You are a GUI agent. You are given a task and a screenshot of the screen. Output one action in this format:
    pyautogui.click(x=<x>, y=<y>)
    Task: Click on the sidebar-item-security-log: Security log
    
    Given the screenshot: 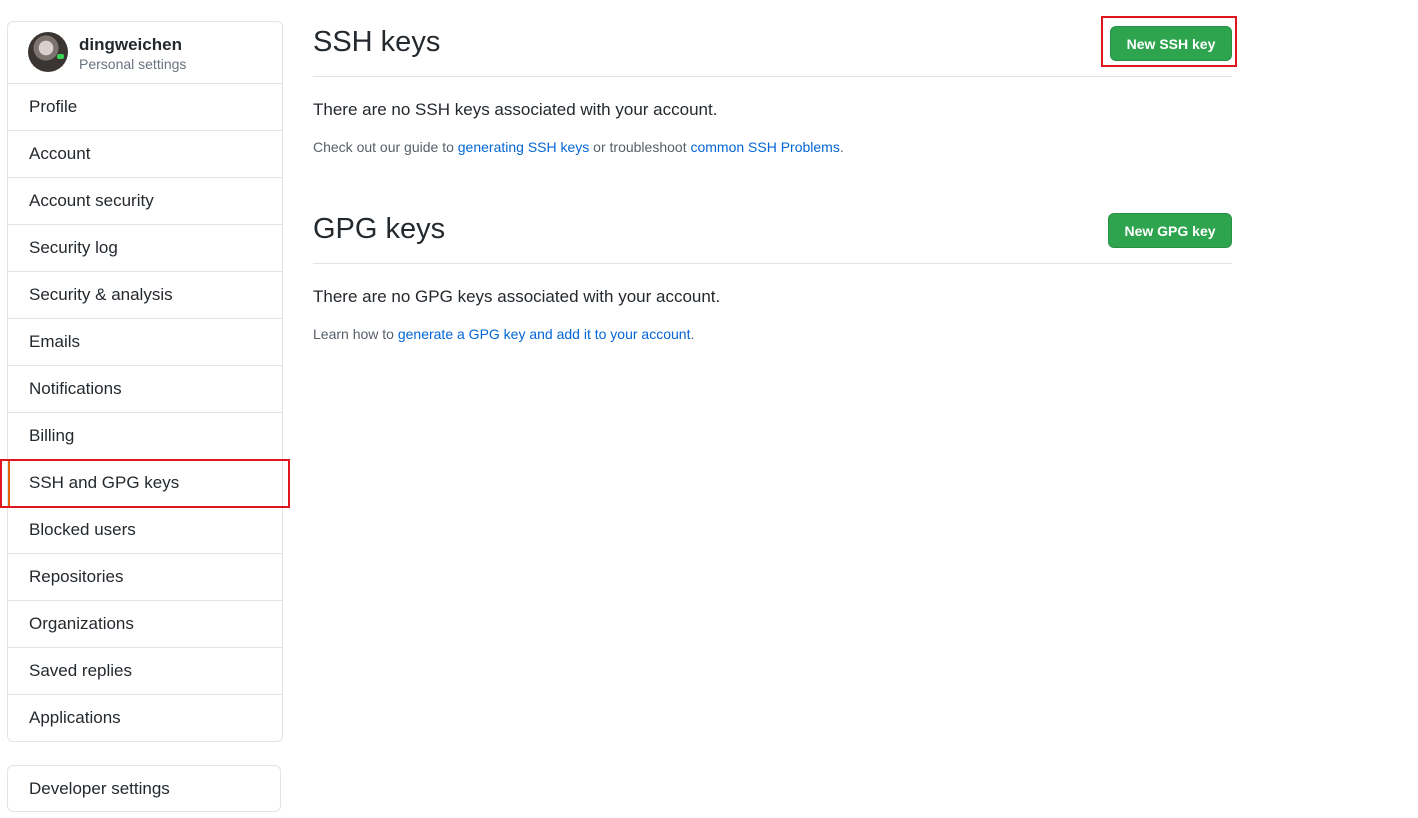 What is the action you would take?
    pyautogui.click(x=145, y=248)
    